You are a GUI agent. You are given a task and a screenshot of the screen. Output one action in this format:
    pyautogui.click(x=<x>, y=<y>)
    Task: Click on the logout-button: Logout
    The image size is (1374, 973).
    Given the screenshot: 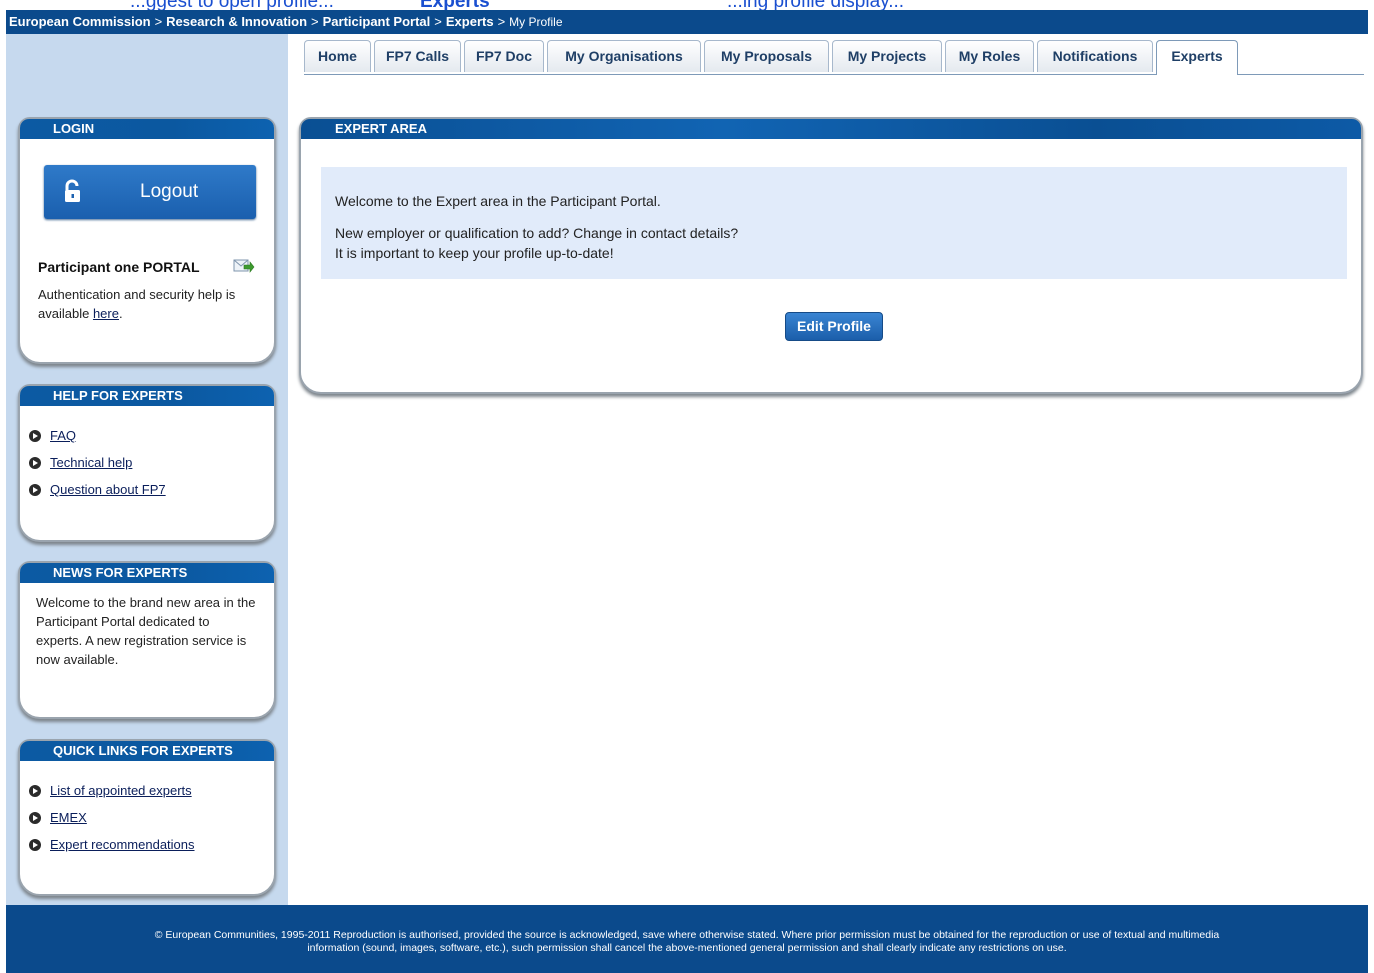 What is the action you would take?
    pyautogui.click(x=150, y=192)
    